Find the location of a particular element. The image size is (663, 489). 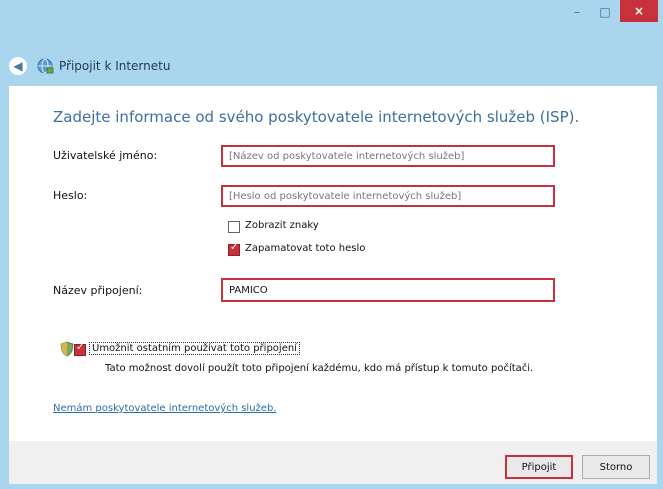

wizard-title: Připojit k Internetu is located at coordinates (115, 66).